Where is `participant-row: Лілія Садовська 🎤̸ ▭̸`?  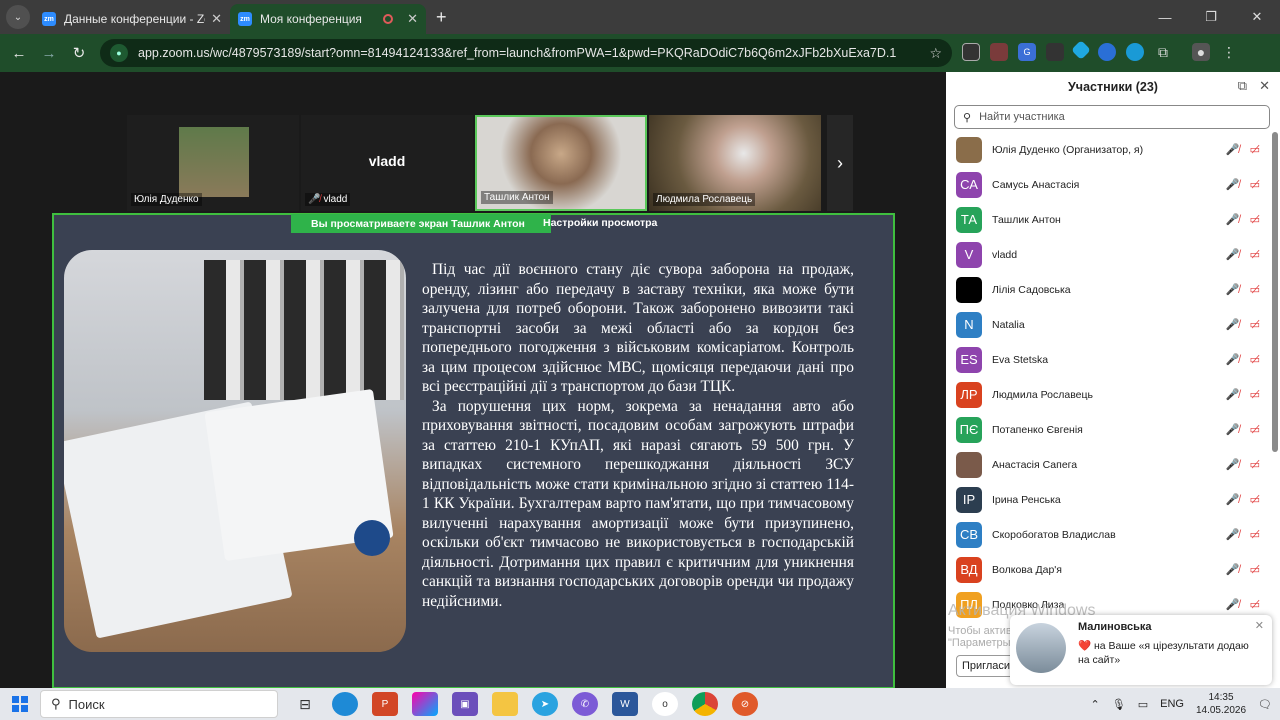 participant-row: Лілія Садовська 🎤̸ ▭̸ is located at coordinates (1113, 289).